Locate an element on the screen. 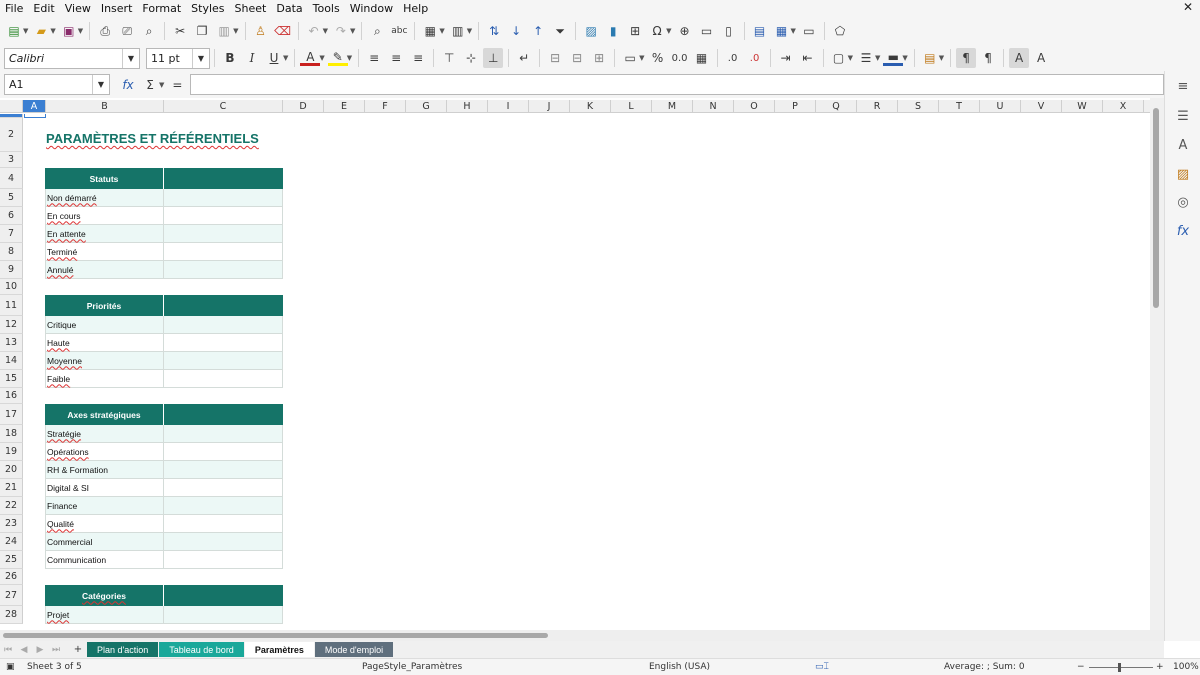 The height and width of the screenshot is (675, 1200). row-header-25: 25 is located at coordinates (11, 560).